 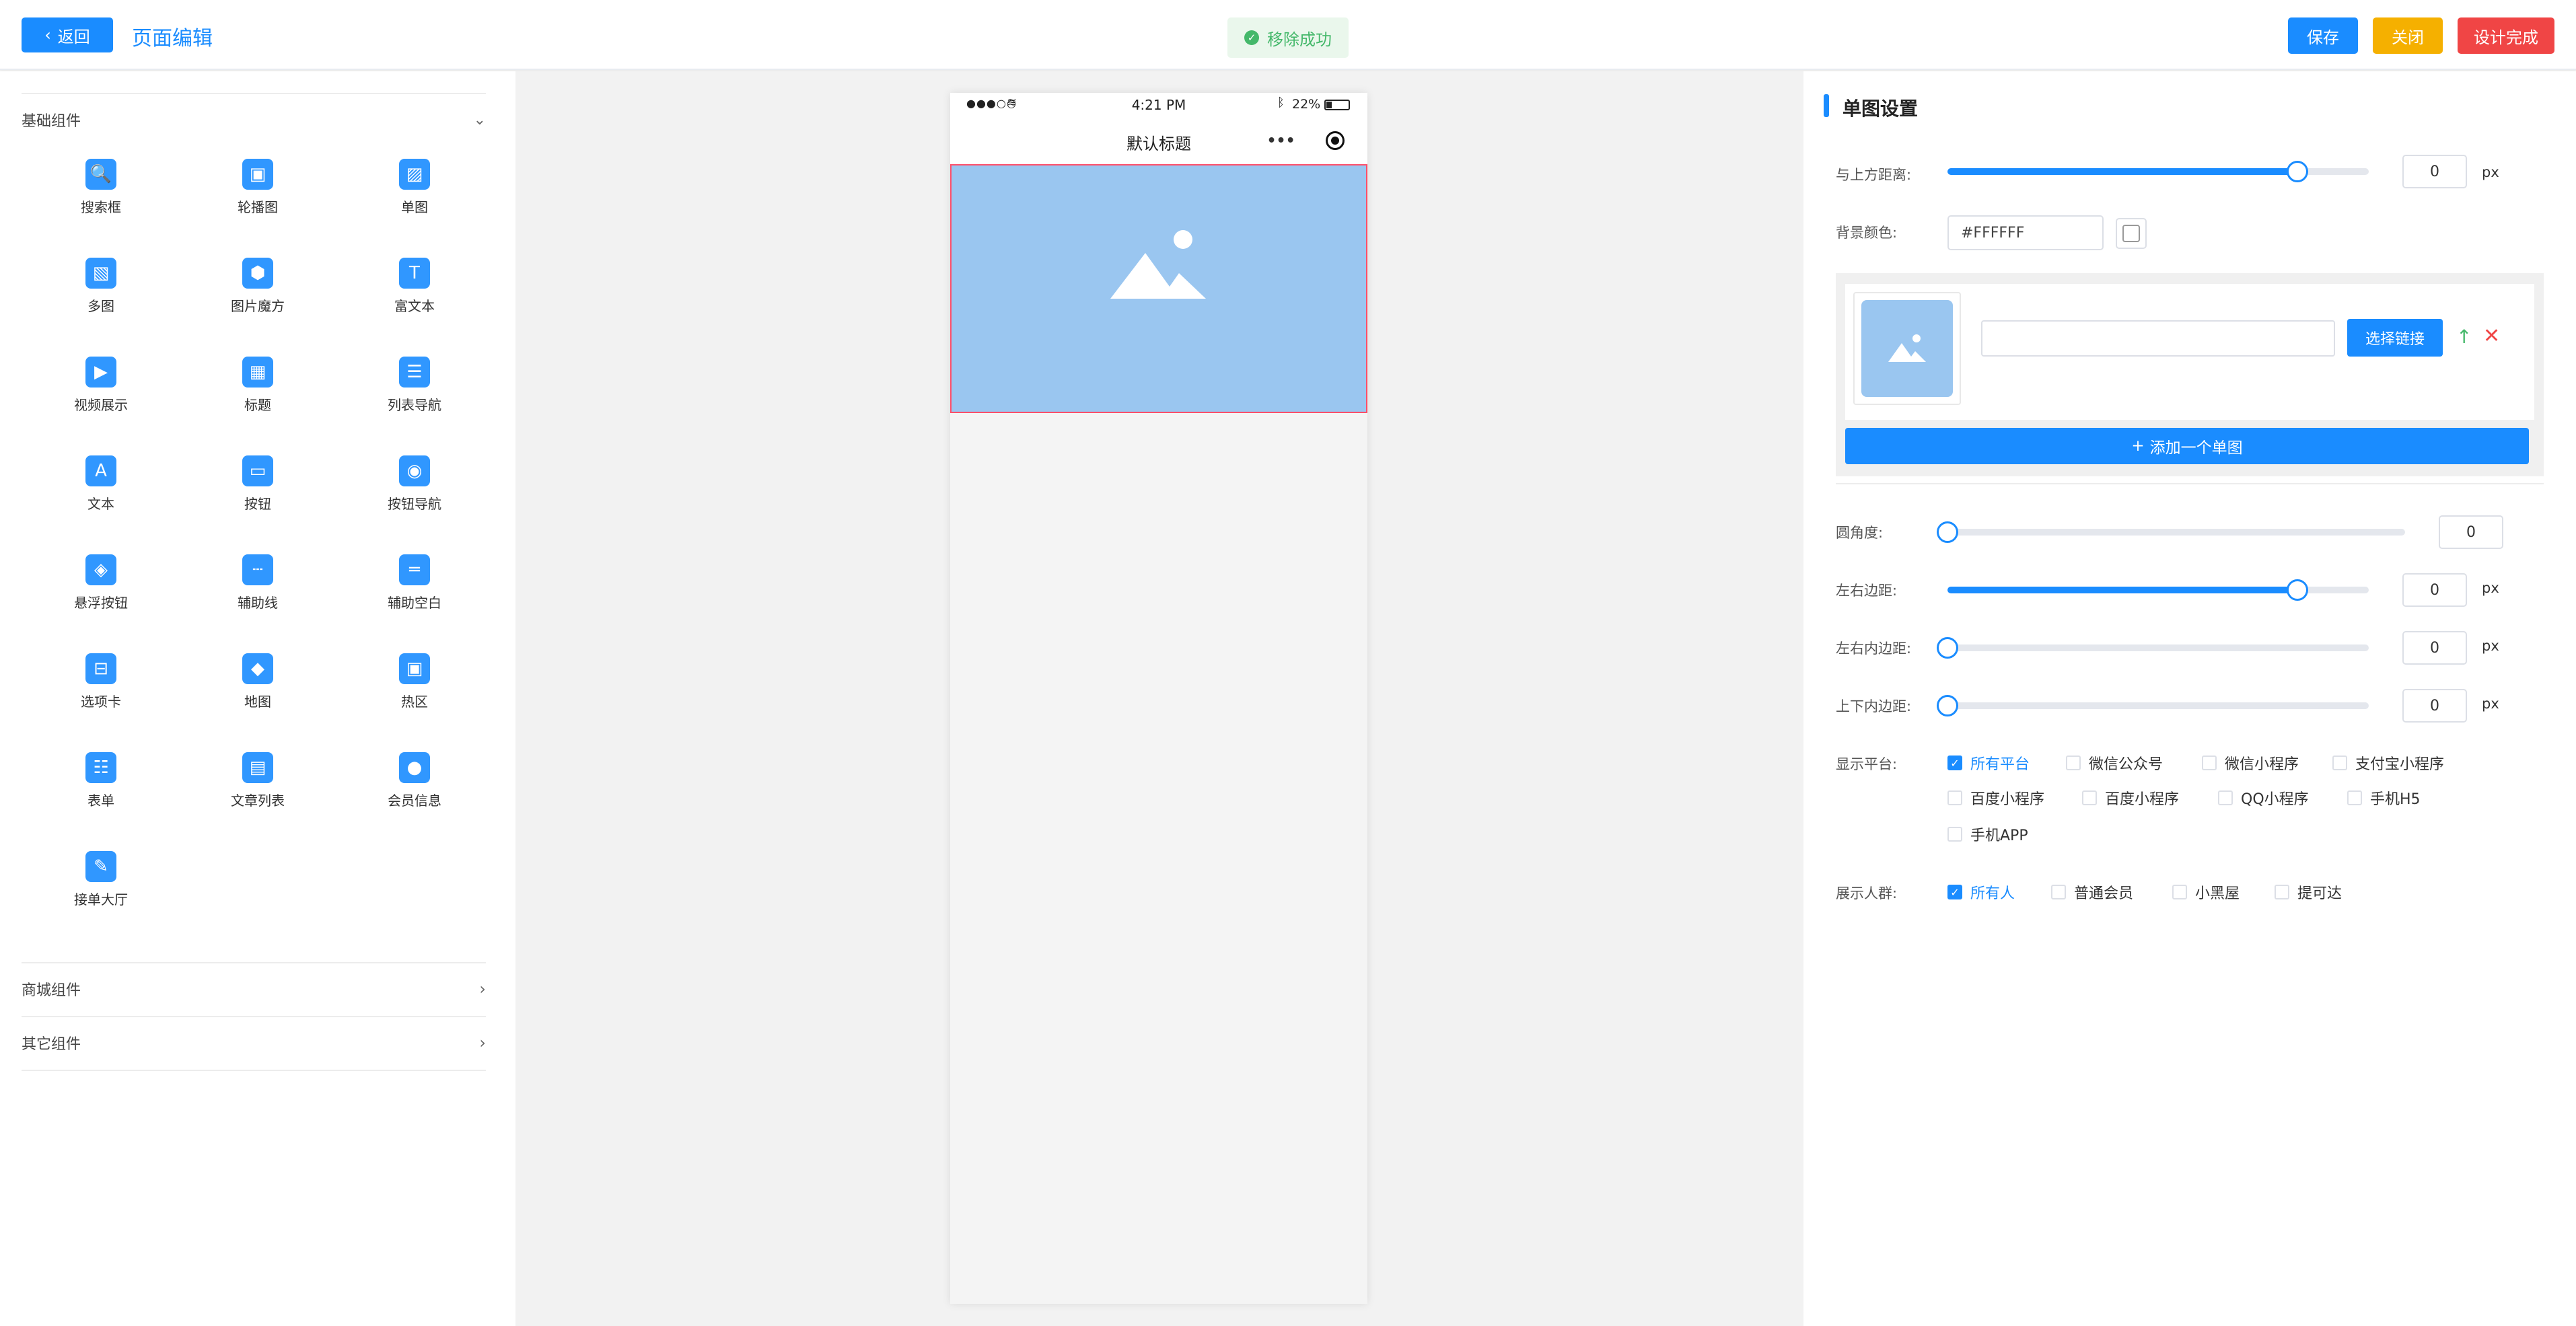 I want to click on save-button: 保存, so click(x=2323, y=35).